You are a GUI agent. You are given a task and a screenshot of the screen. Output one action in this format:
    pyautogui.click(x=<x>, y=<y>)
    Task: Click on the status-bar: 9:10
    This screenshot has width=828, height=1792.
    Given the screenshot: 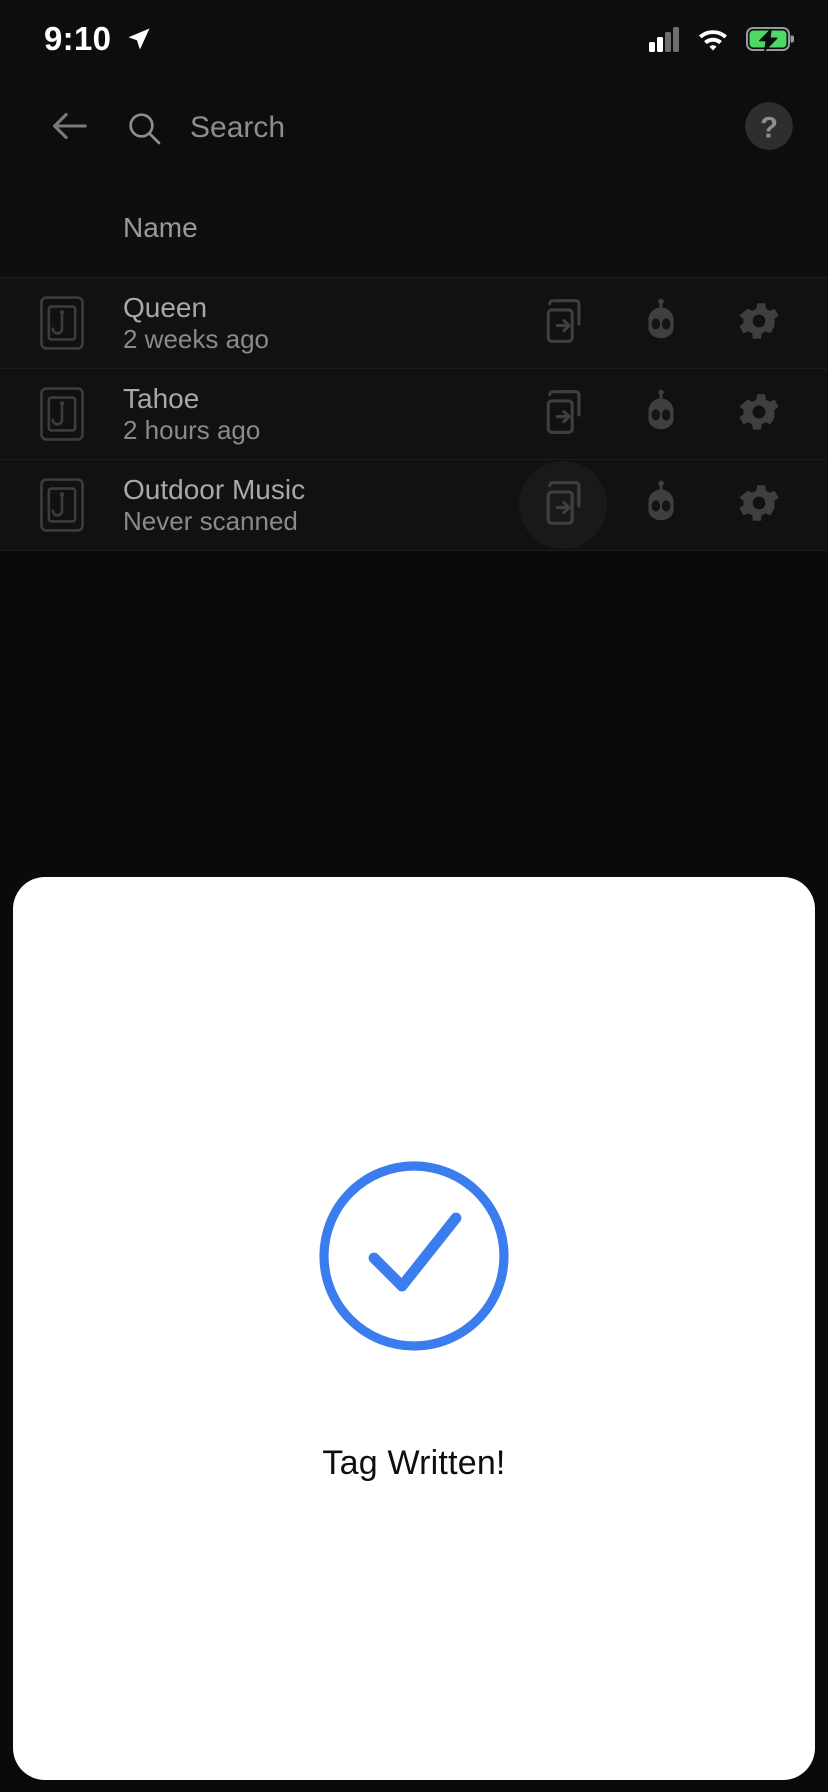 What is the action you would take?
    pyautogui.click(x=414, y=39)
    